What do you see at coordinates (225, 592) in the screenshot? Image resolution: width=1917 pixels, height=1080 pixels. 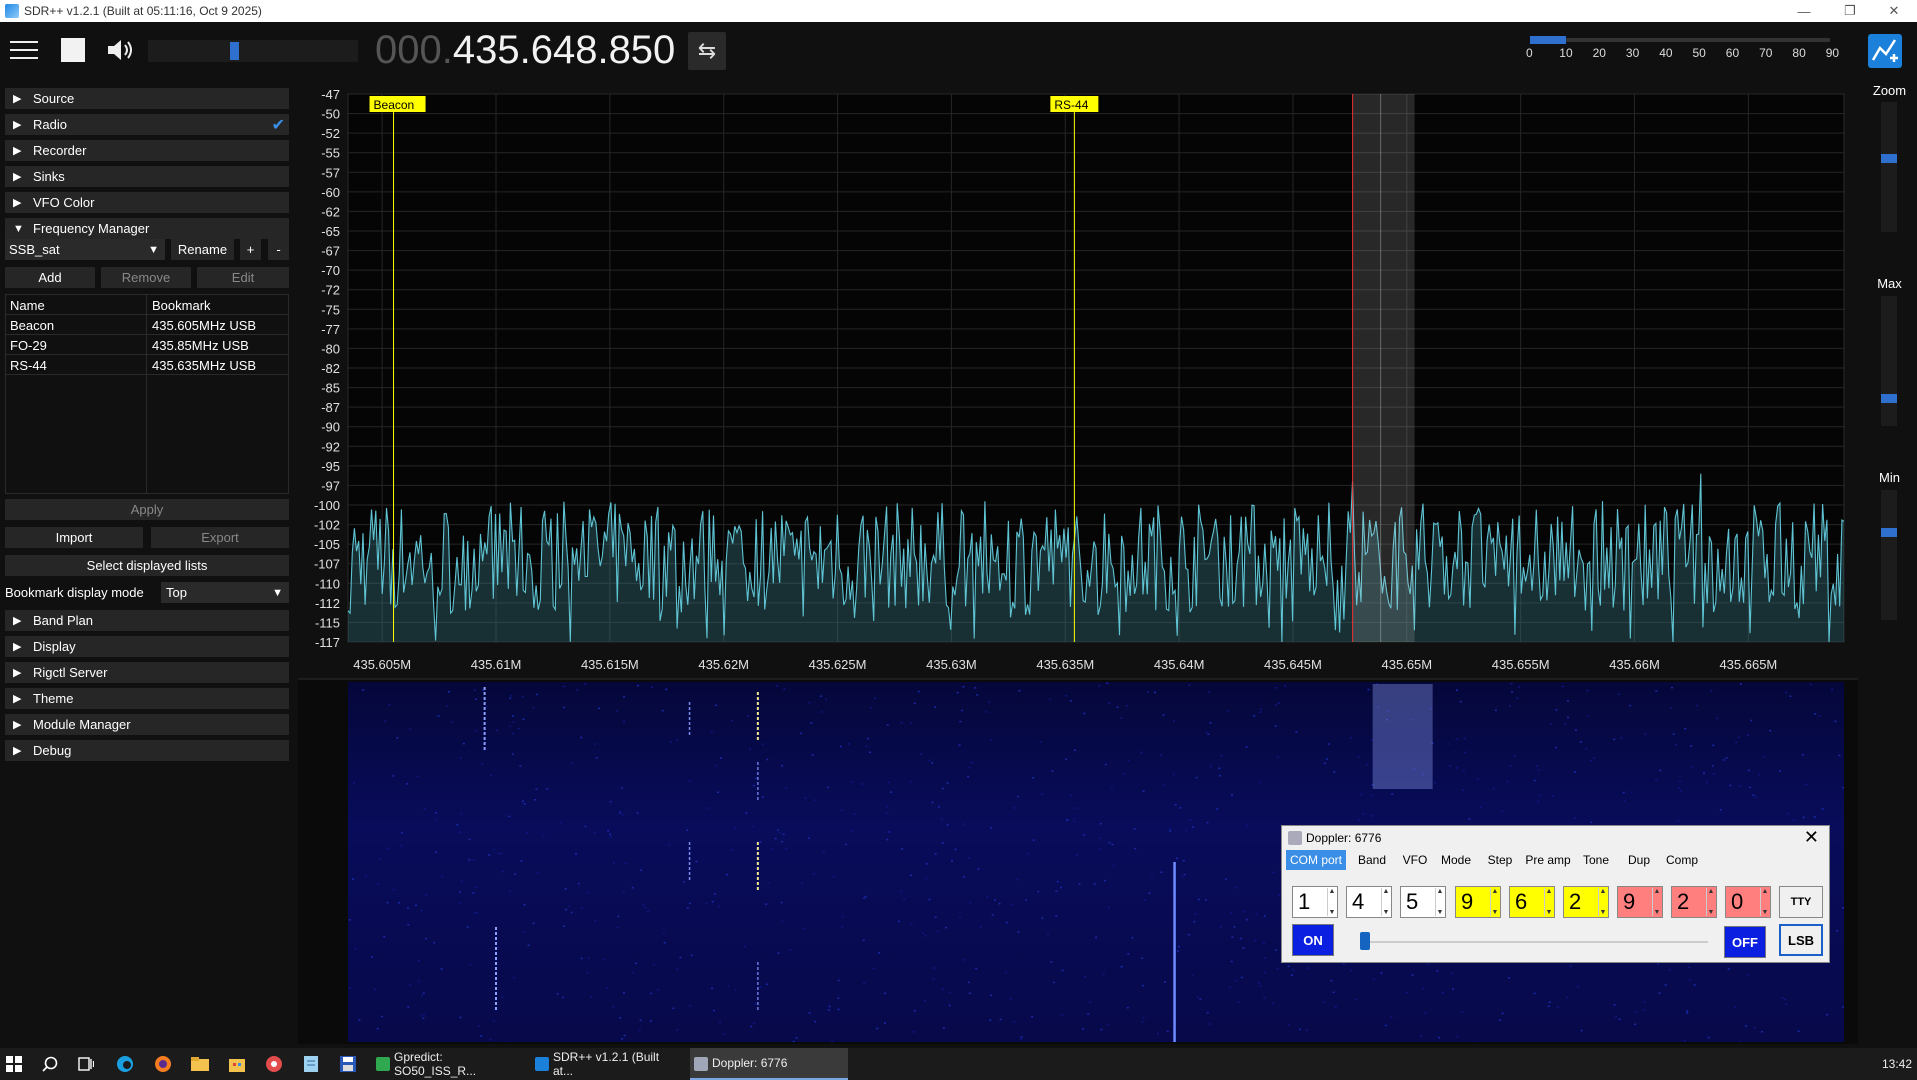 I see `bookmark-display-mode-select: Top ▼` at bounding box center [225, 592].